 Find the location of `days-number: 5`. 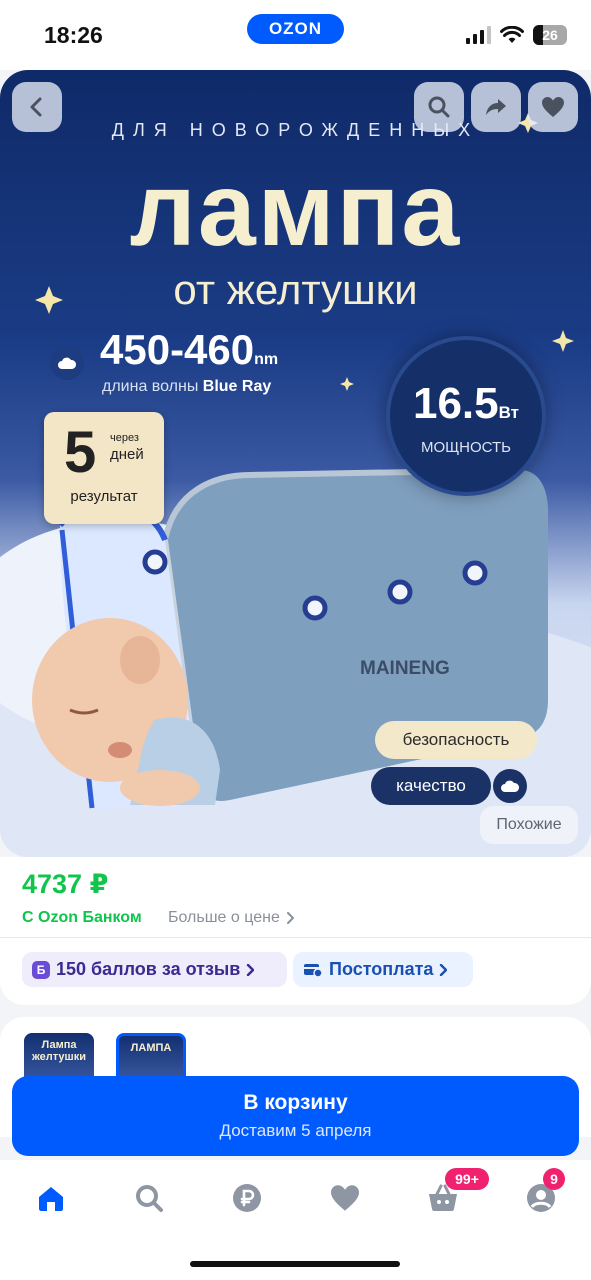

days-number: 5 is located at coordinates (80, 452).